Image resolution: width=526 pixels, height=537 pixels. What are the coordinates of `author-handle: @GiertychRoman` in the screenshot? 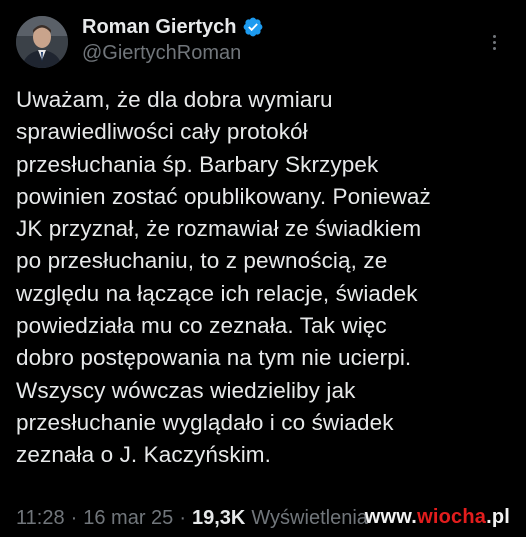 It's located at (173, 53).